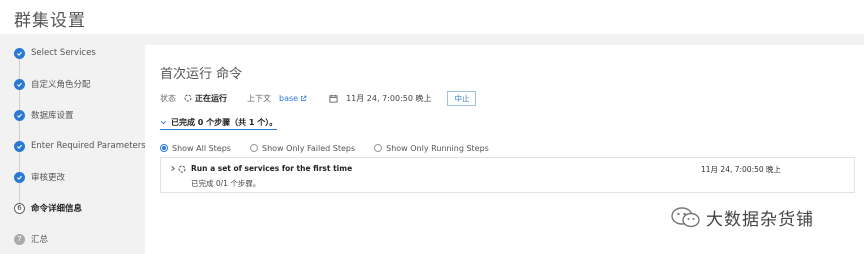 Image resolution: width=864 pixels, height=254 pixels. I want to click on wizard-step-review-changes: 审核更改, so click(39, 177).